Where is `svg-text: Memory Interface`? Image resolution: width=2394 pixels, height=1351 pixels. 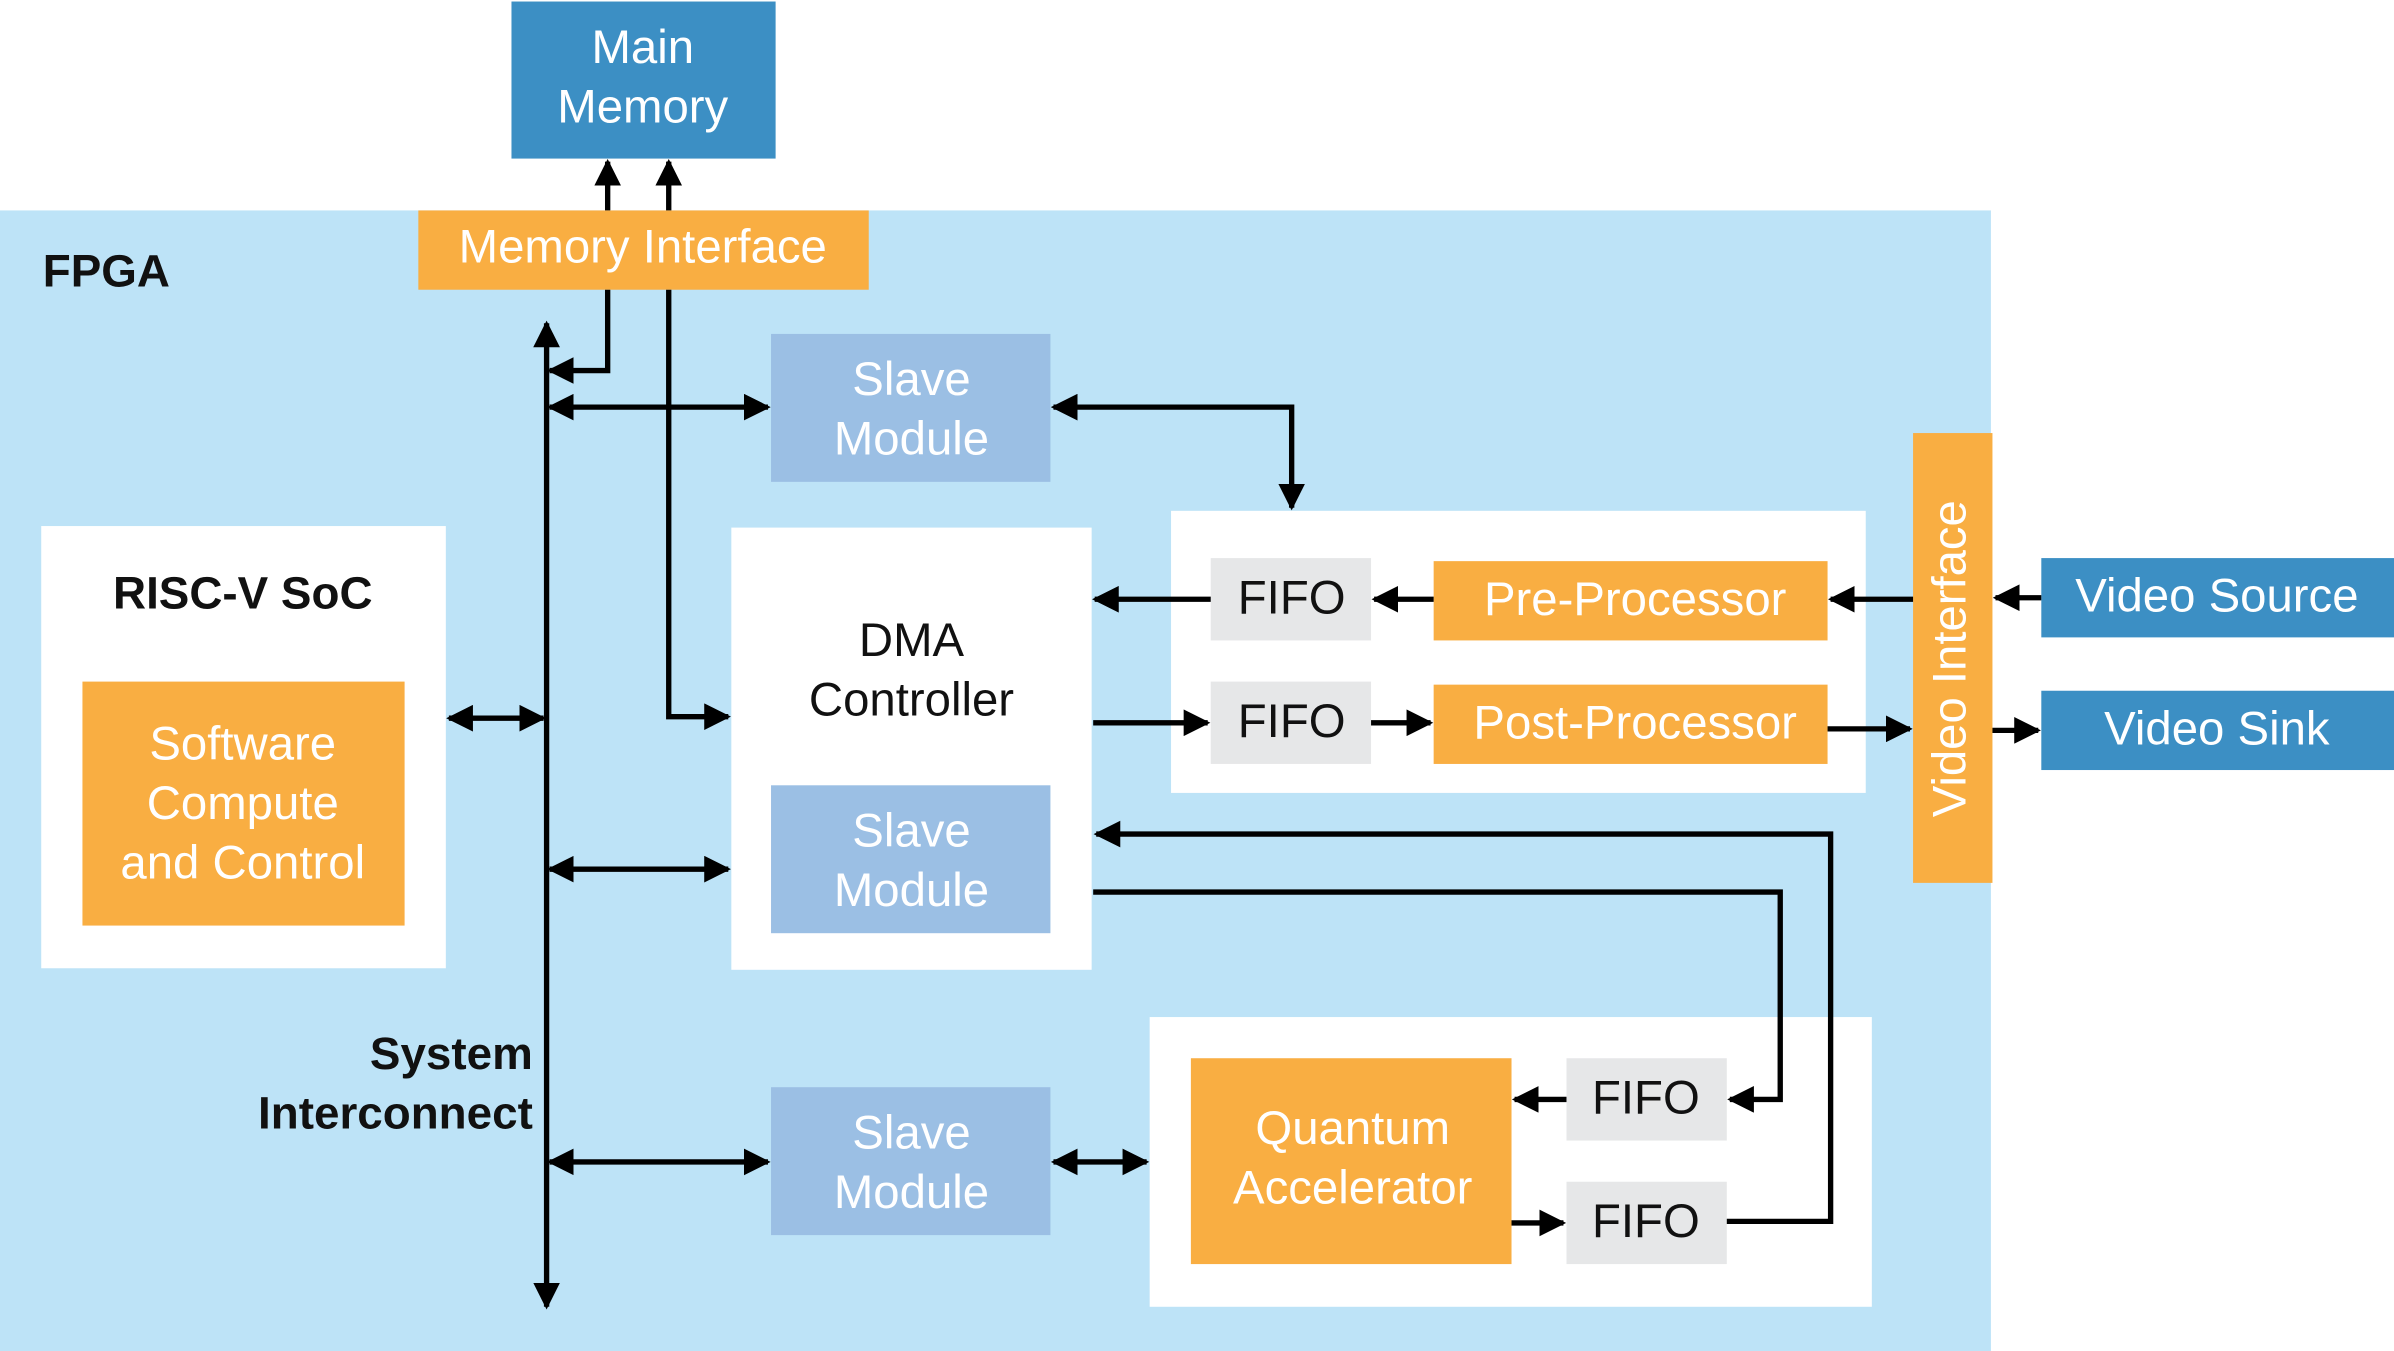
svg-text: Memory Interface is located at coordinates (643, 247).